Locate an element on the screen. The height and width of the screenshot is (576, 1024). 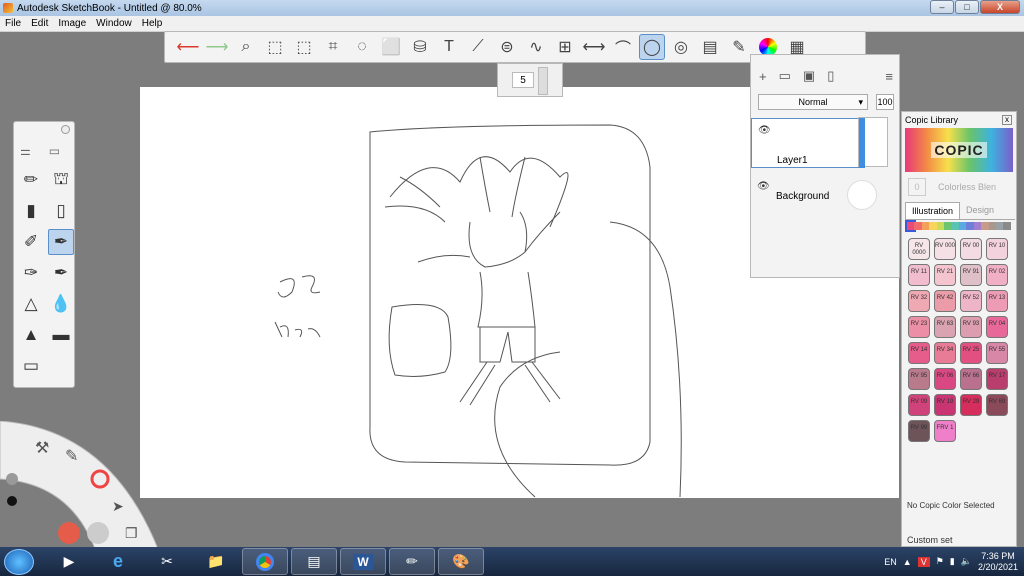
blend-mode-select: Normal is located at coordinates (813, 102).